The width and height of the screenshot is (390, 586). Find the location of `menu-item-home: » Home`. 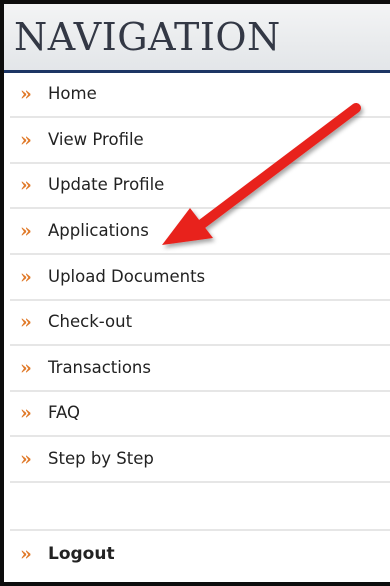

menu-item-home: » Home is located at coordinates (200, 95).